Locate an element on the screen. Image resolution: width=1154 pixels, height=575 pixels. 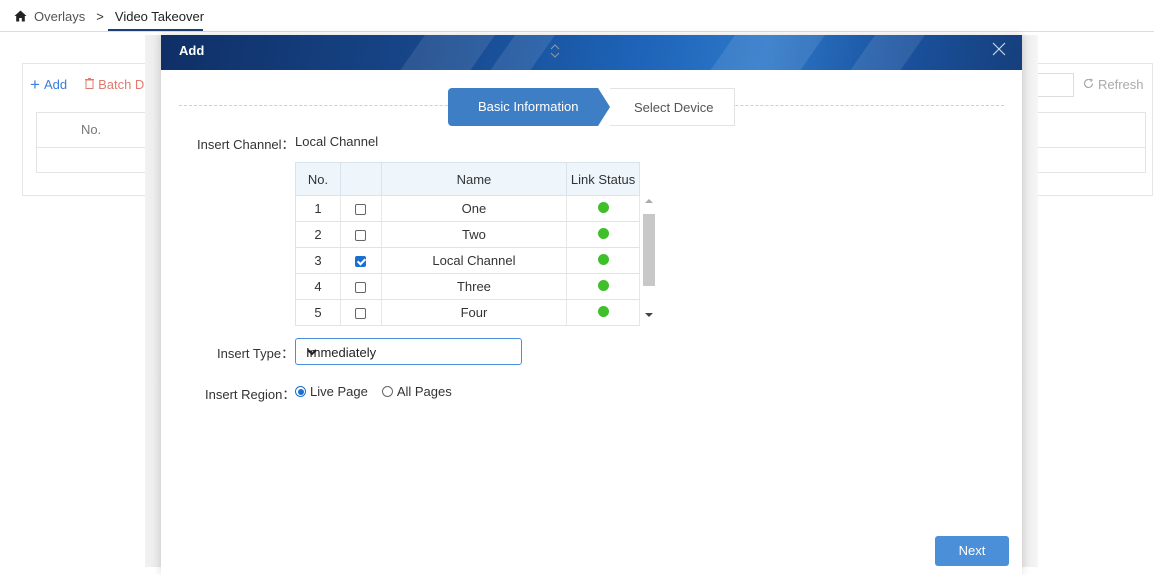
insert-type-select: Immediately is located at coordinates (408, 351).